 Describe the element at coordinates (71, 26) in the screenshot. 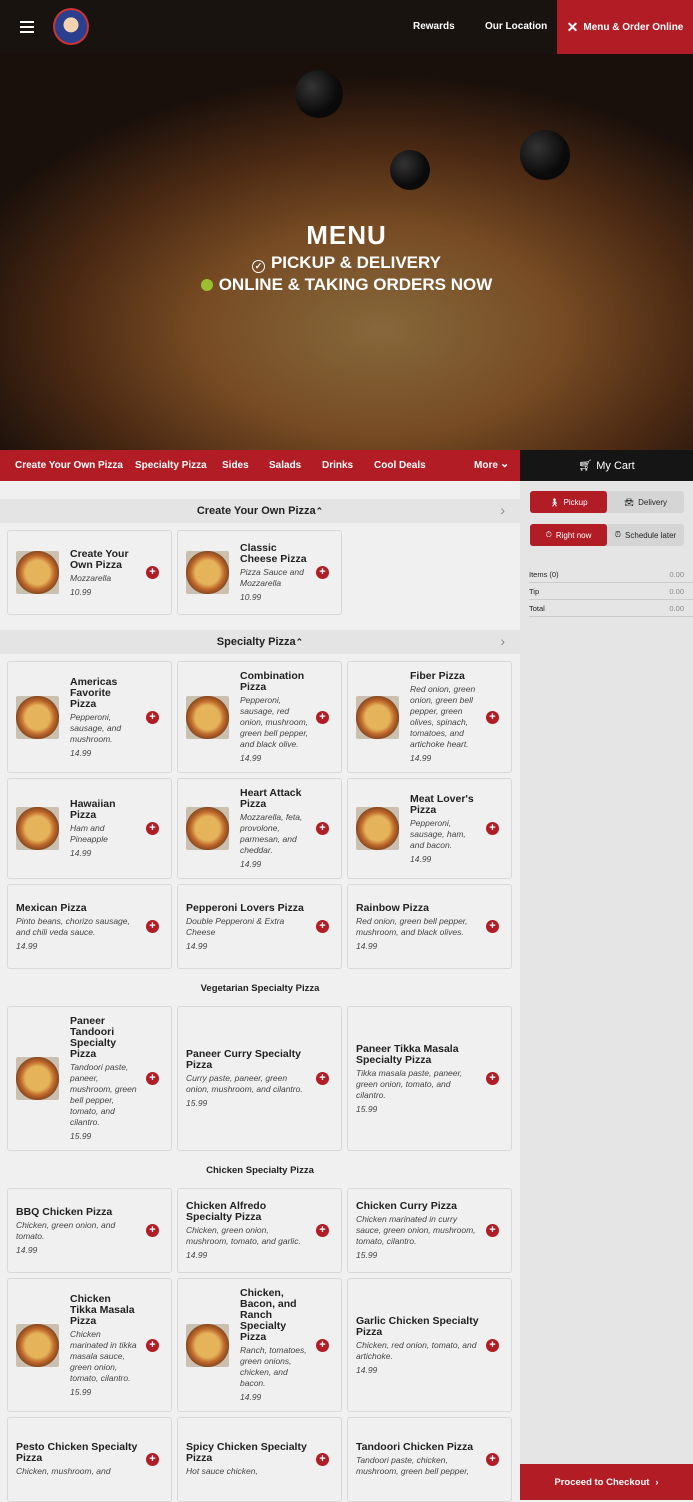

I see `logo` at that location.